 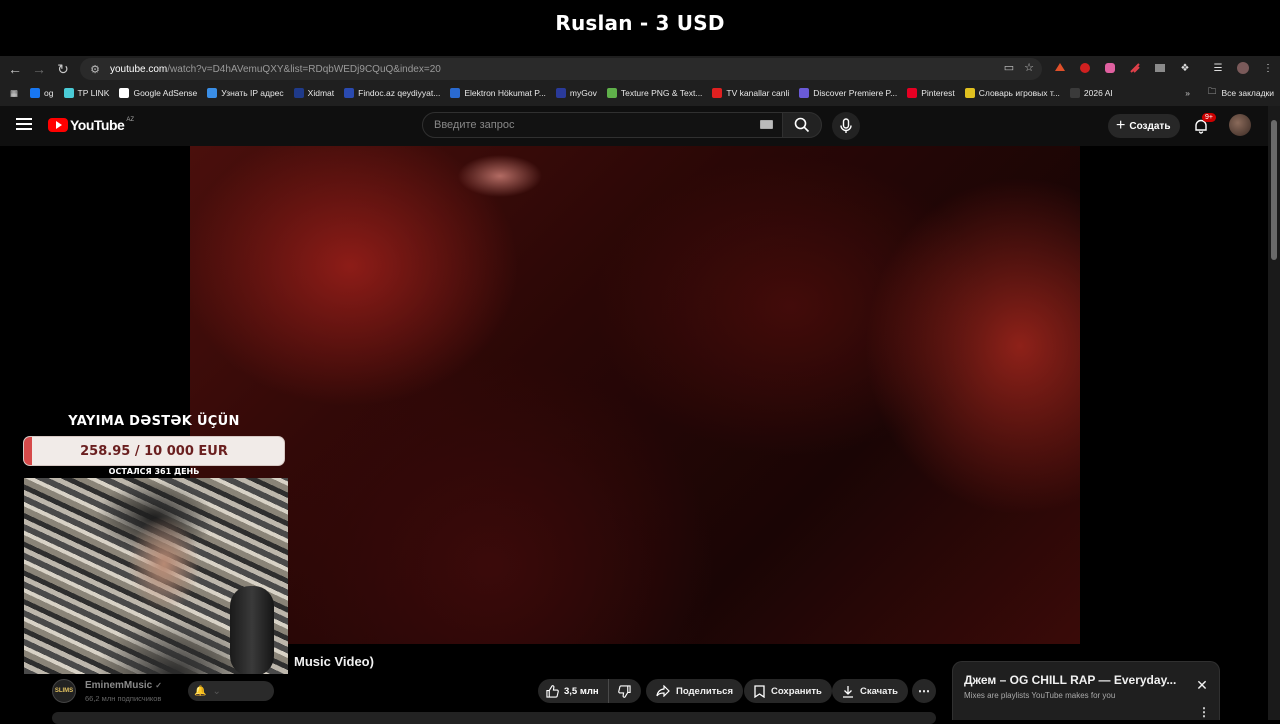 I want to click on donation-days-left: ОСТАЛСЯ 361 ДЕНЬ, so click(x=154, y=471).